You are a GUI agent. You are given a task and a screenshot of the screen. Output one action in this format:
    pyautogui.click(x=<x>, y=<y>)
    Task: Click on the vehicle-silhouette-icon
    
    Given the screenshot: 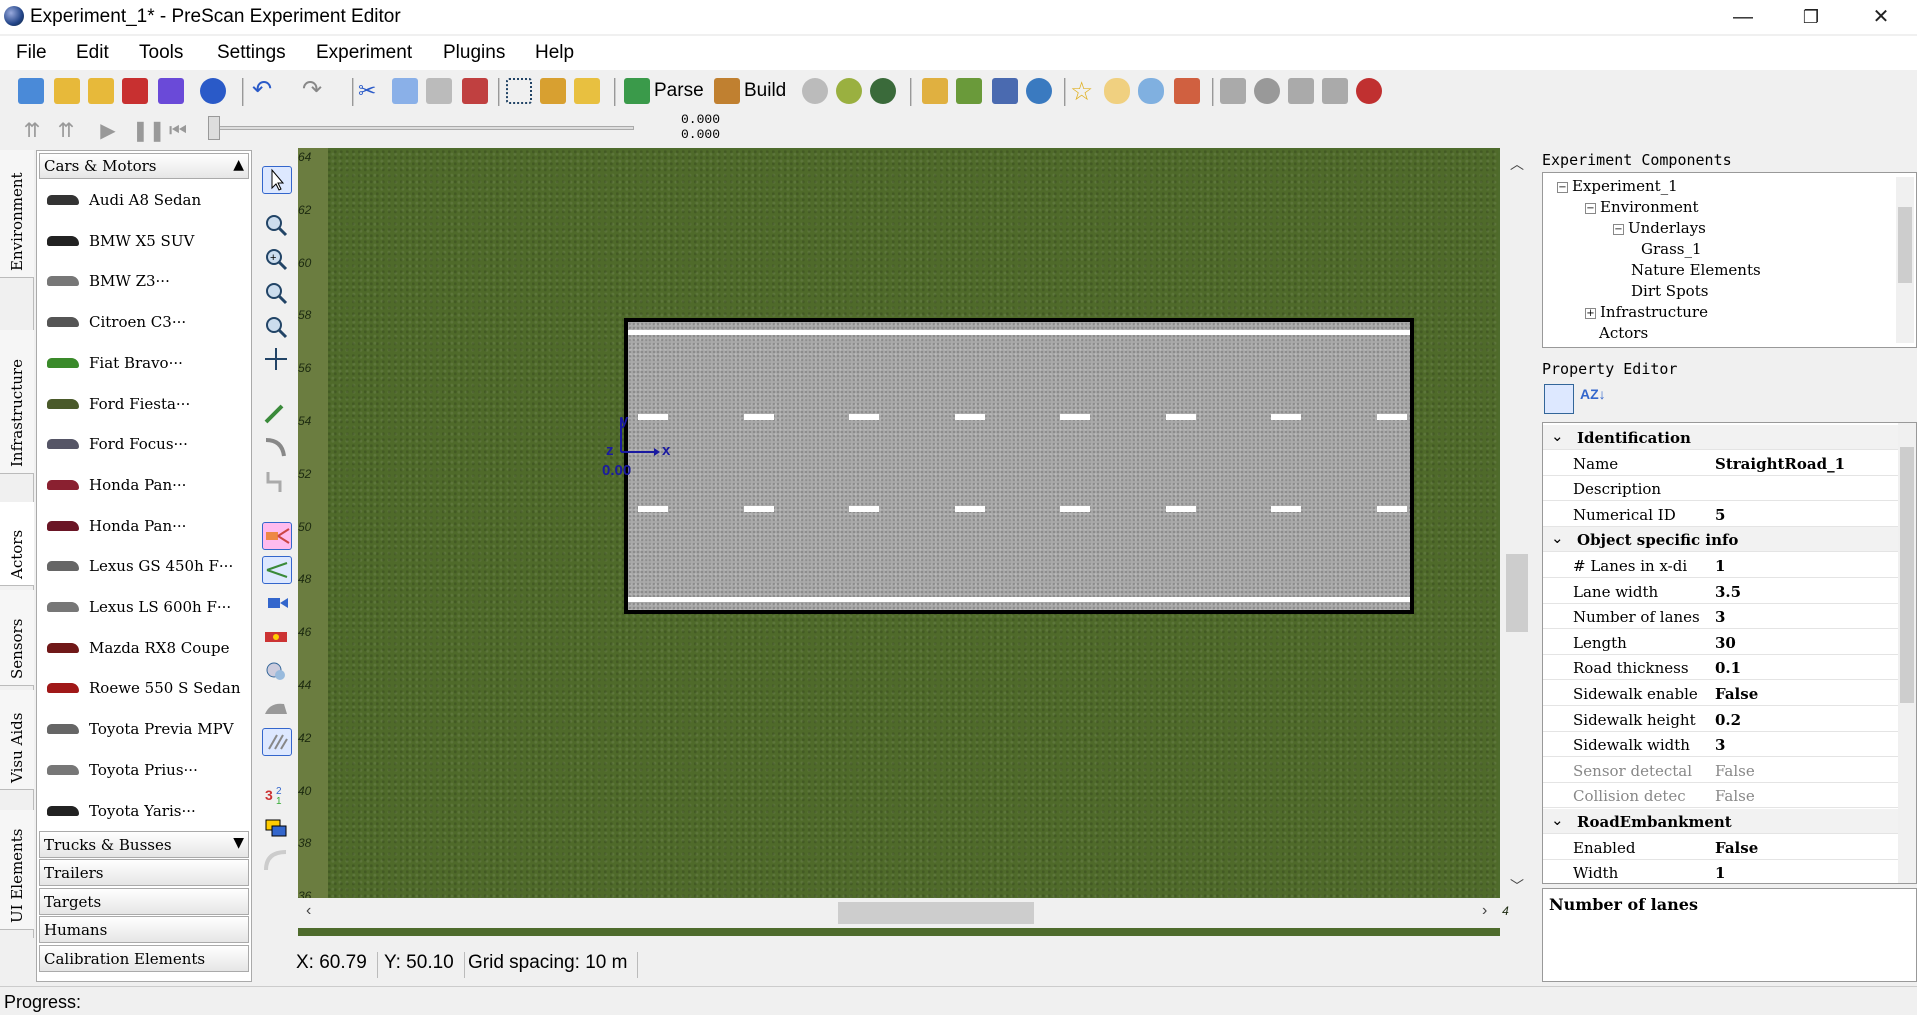 What is the action you would take?
    pyautogui.click(x=277, y=708)
    